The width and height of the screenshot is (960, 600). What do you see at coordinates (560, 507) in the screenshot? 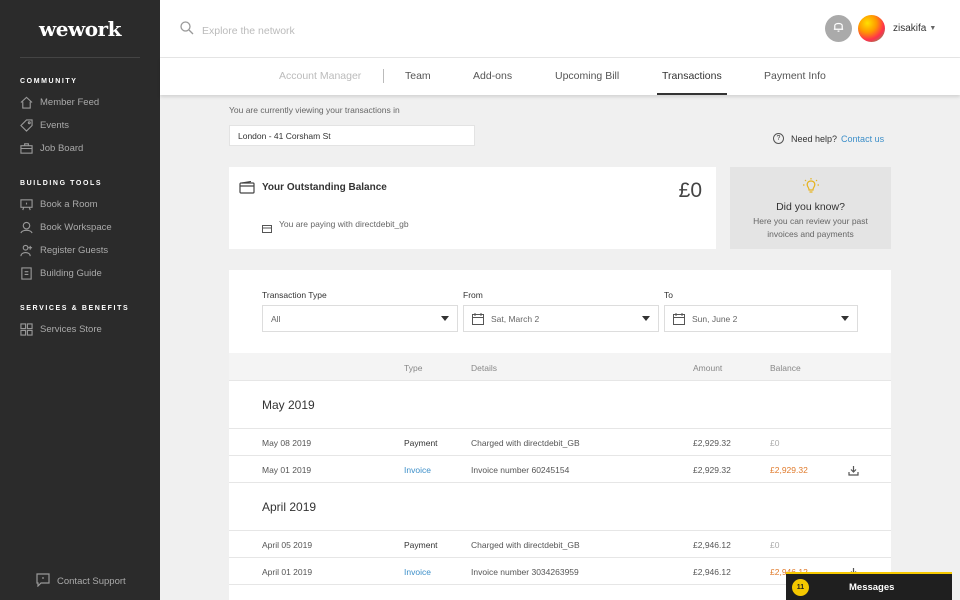
I see `month-group-header: April 2019` at bounding box center [560, 507].